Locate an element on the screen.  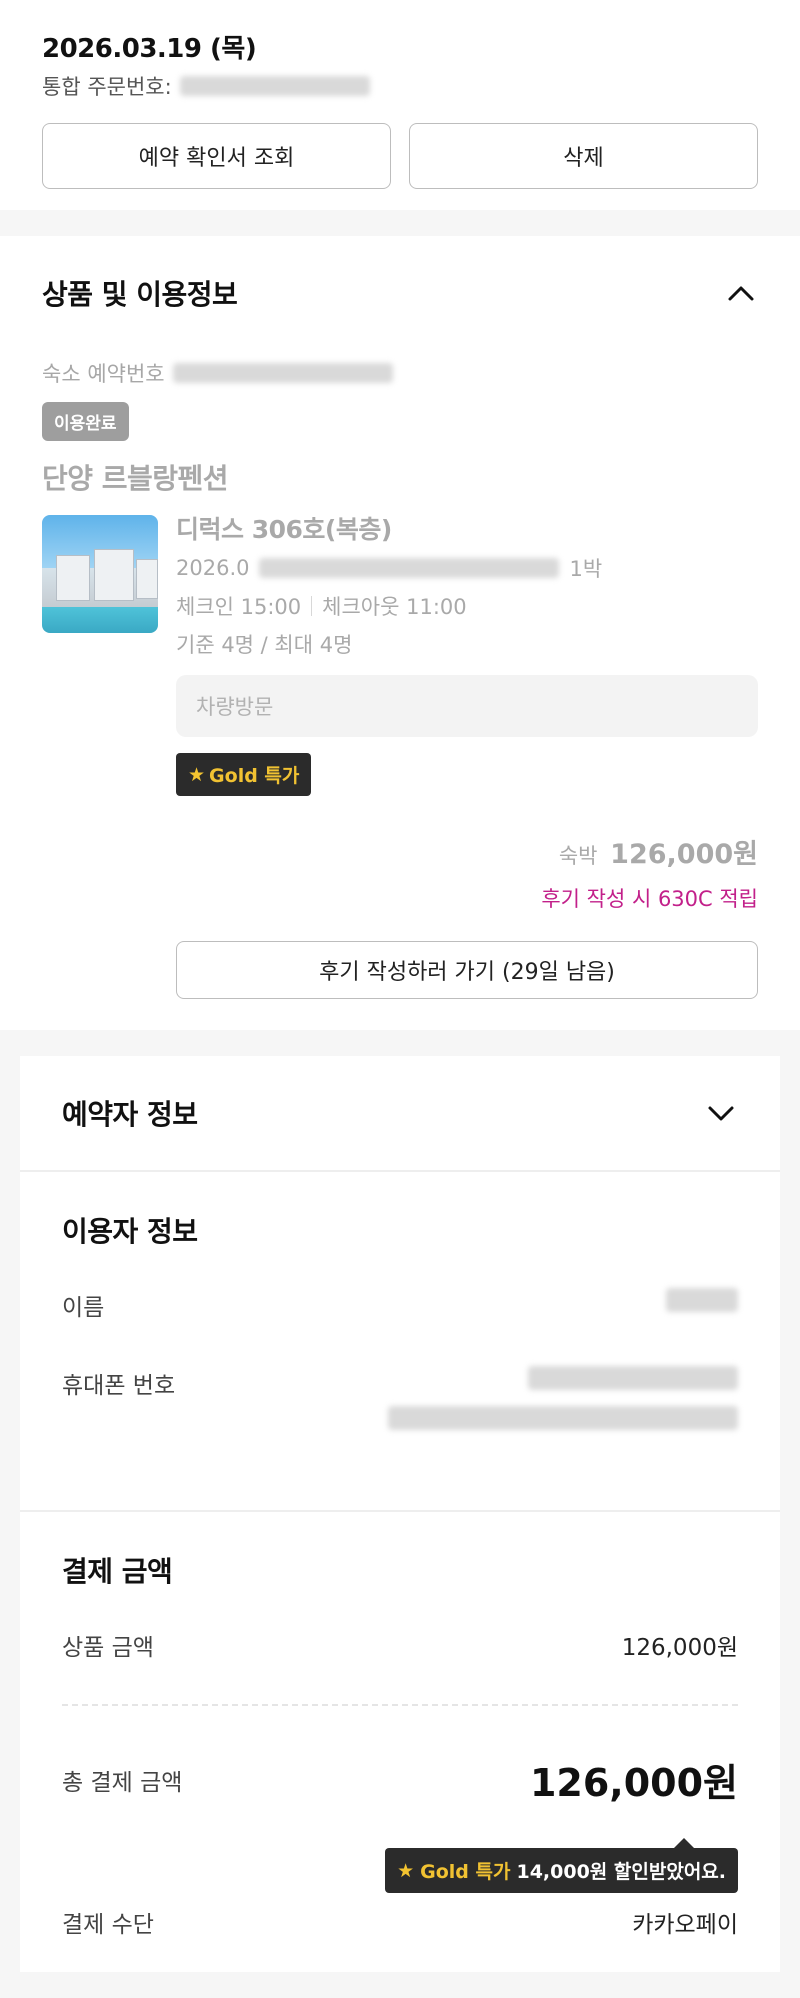
discount-gold-label: Gold 특가 is located at coordinates (465, 1872).